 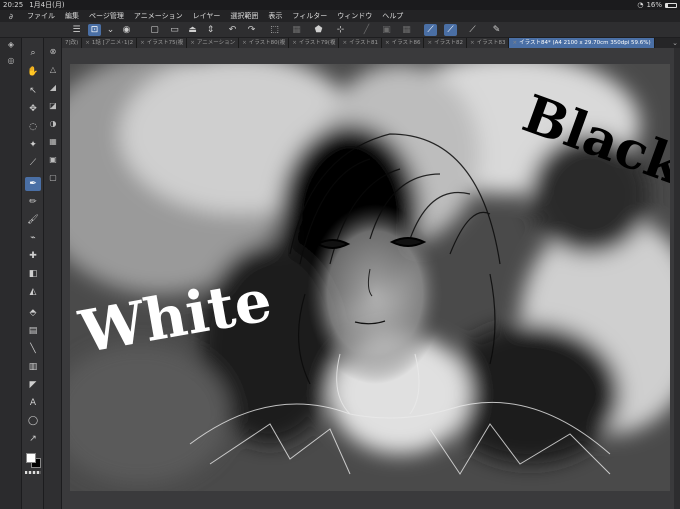 I want to click on menu-selection: 選択範囲, so click(x=244, y=16).